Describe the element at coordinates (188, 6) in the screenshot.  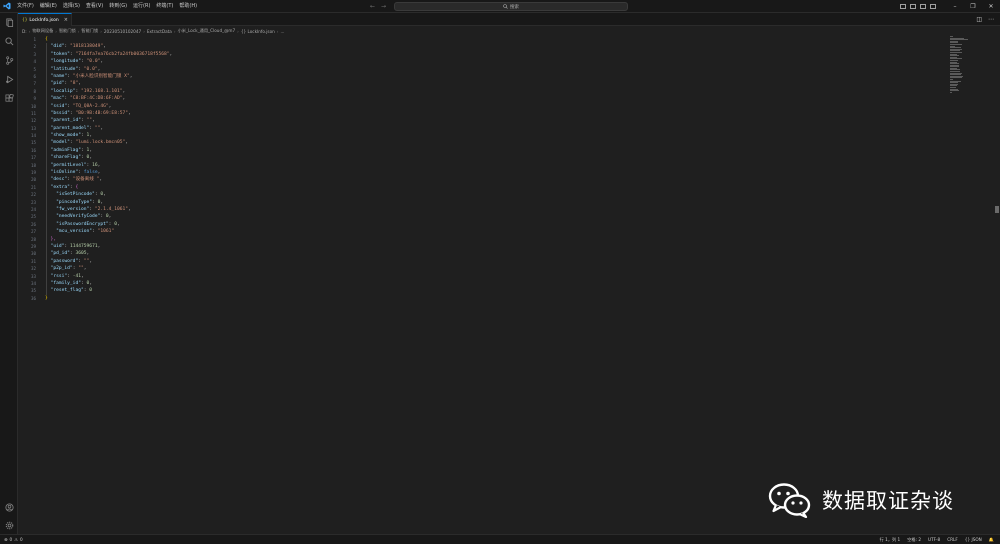
I see `menu-item: 帮助(H)` at that location.